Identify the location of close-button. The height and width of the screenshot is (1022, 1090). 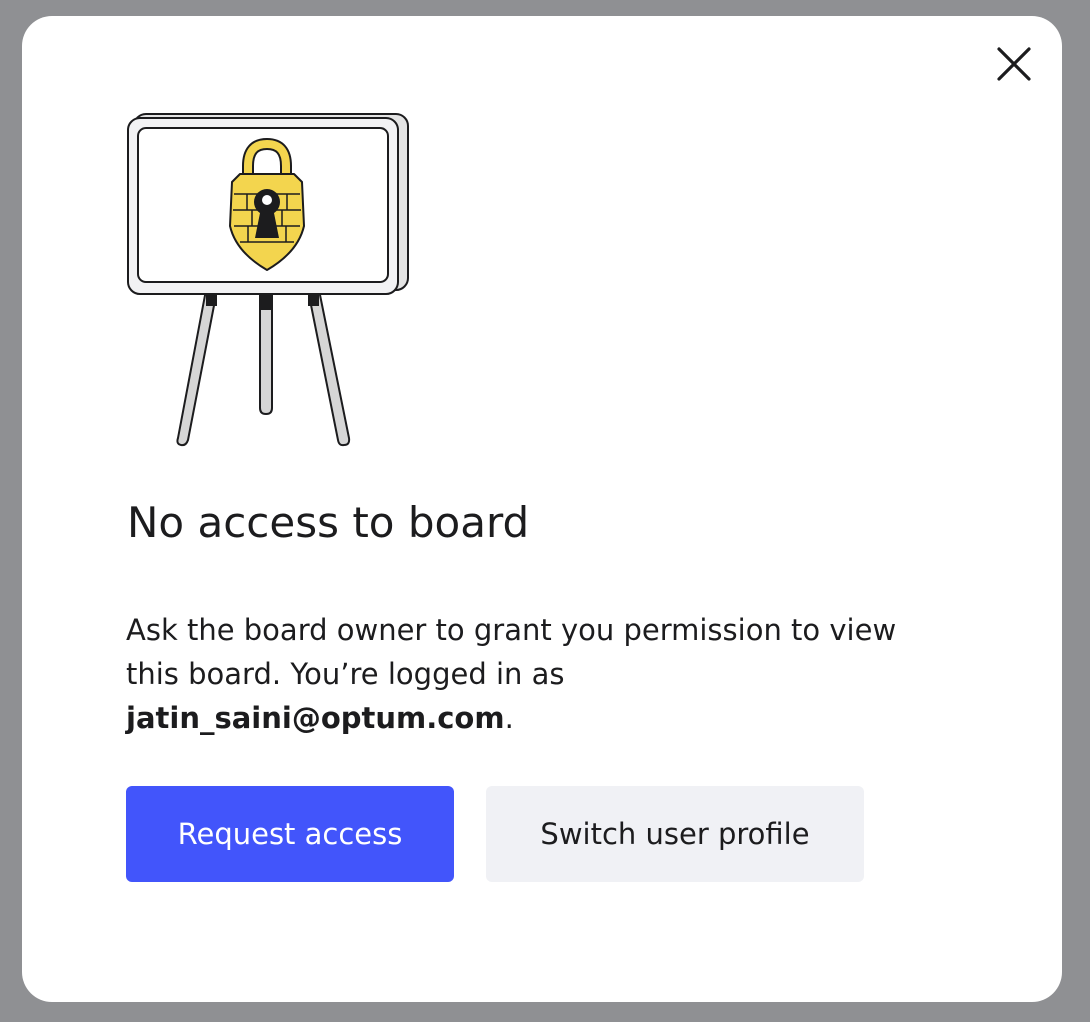
(1014, 64).